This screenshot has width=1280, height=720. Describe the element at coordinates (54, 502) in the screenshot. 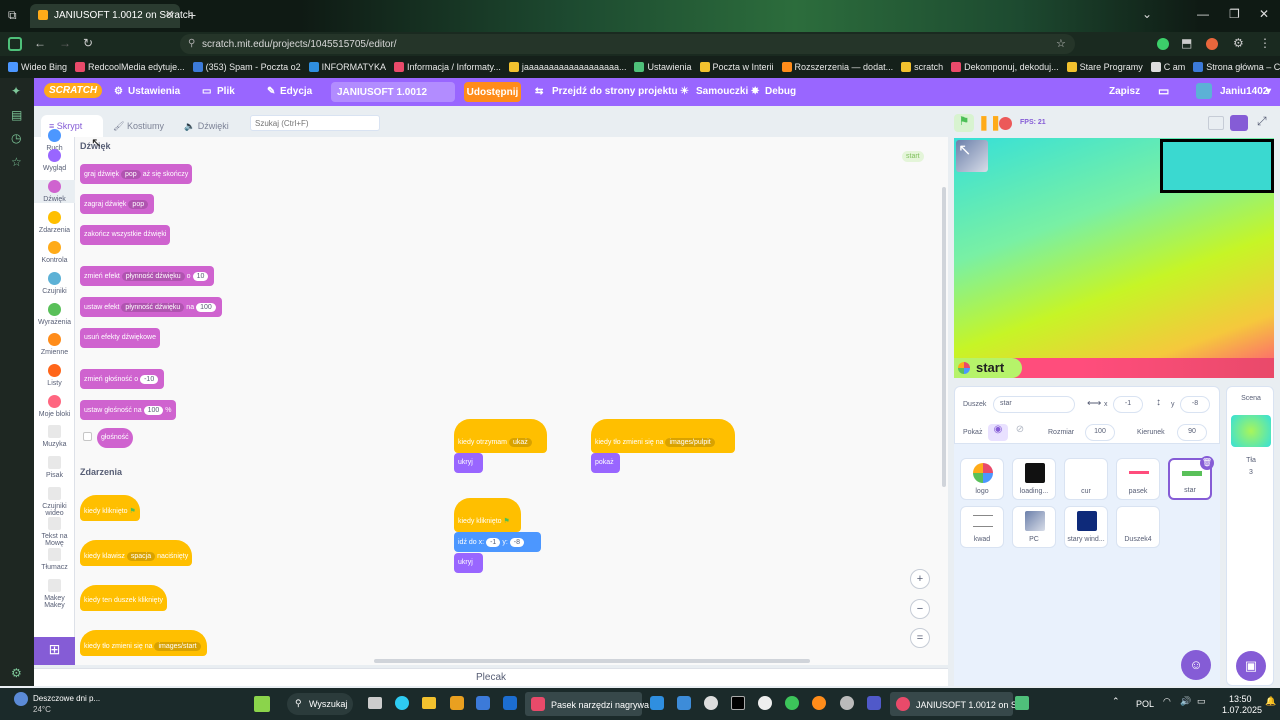

I see `category-czujniki-wideo: Czujniki wideo` at that location.